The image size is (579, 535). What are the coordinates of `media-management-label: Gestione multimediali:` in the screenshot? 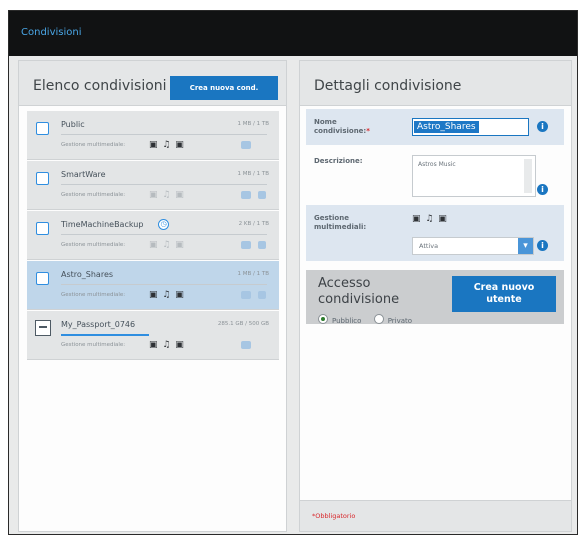 It's located at (340, 222).